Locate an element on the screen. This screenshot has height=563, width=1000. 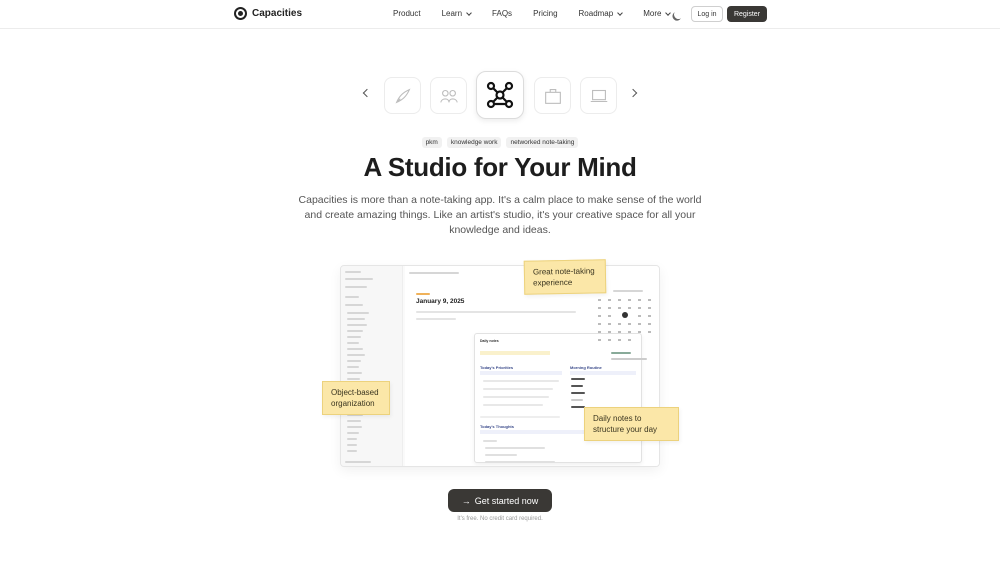
nav-links: Product Learn FAQs Pricing Roadmap More is located at coordinates (542, 13).